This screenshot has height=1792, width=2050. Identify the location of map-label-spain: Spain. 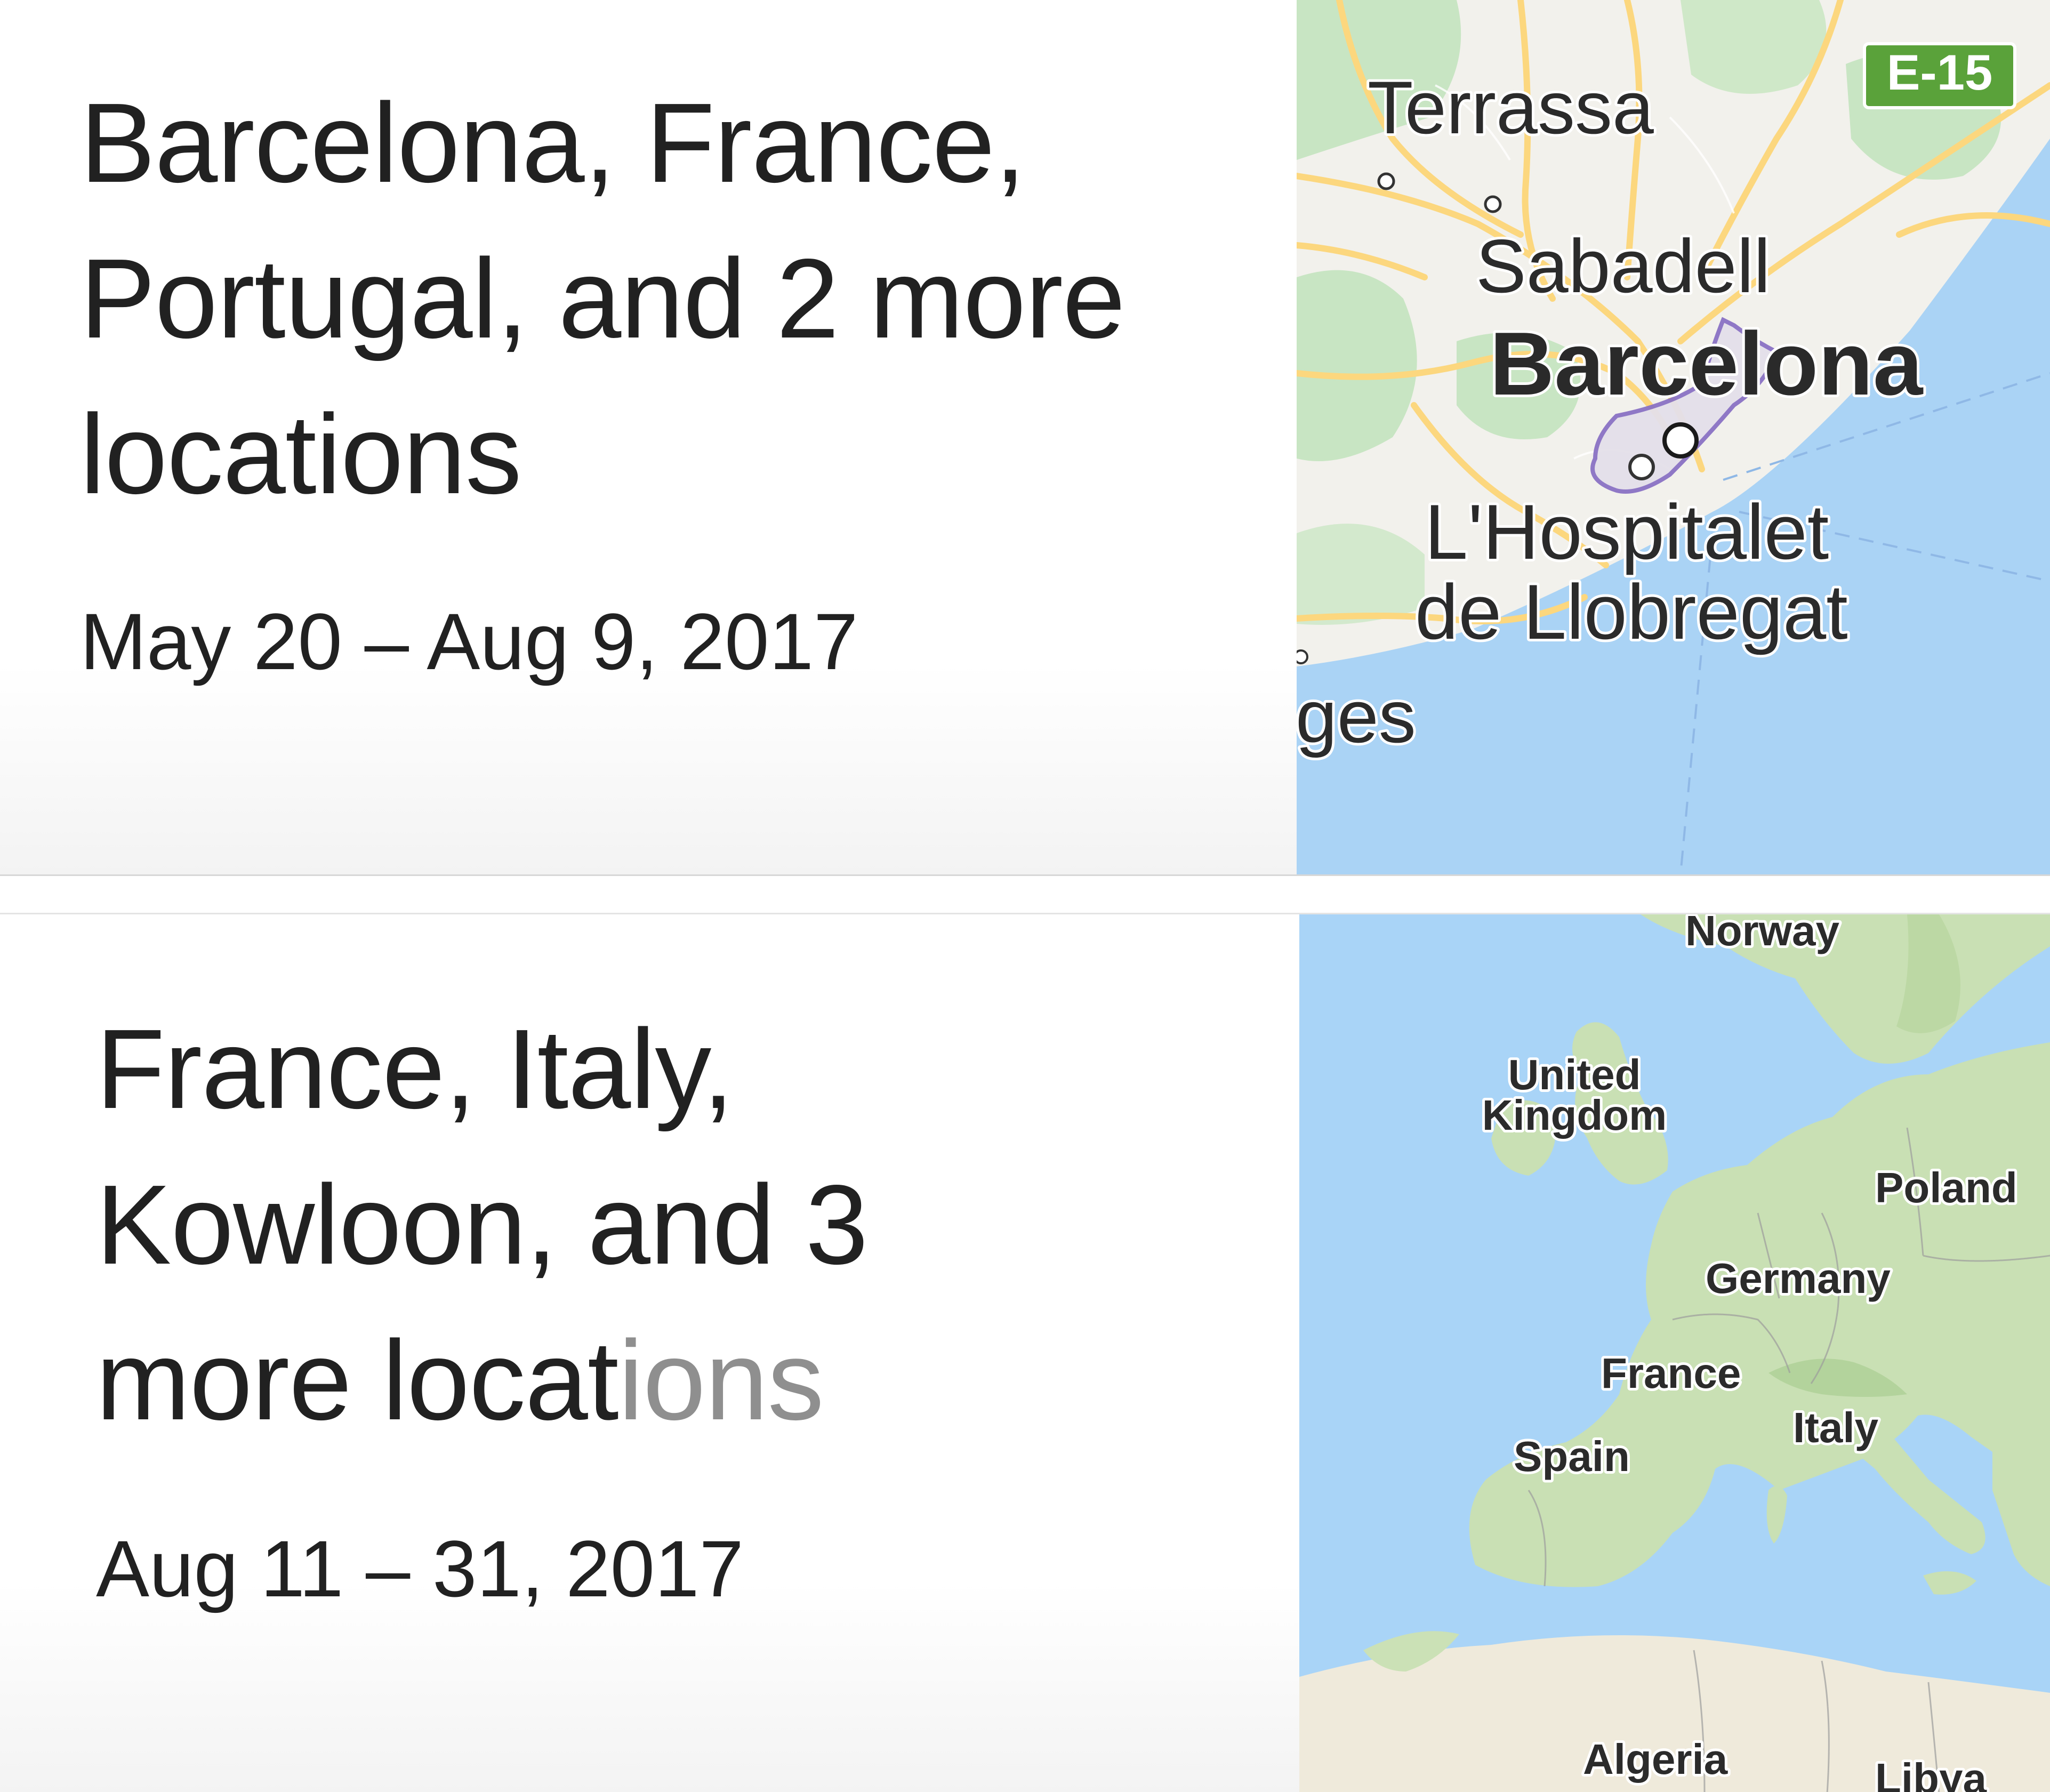
(1572, 1456).